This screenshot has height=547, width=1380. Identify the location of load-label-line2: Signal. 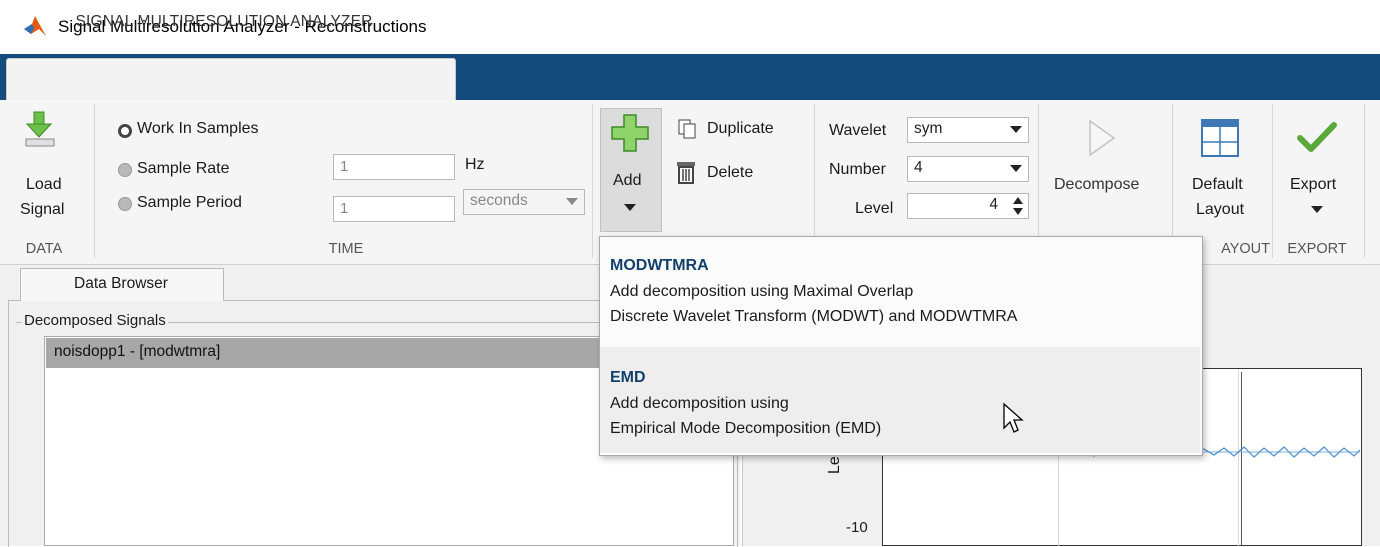
(42, 209).